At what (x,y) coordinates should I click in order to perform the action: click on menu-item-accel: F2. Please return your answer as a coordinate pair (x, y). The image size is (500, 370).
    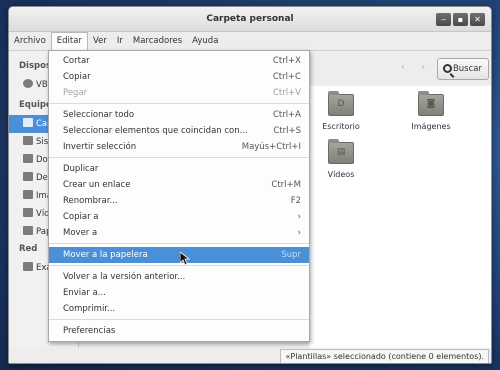
    Looking at the image, I should click on (295, 201).